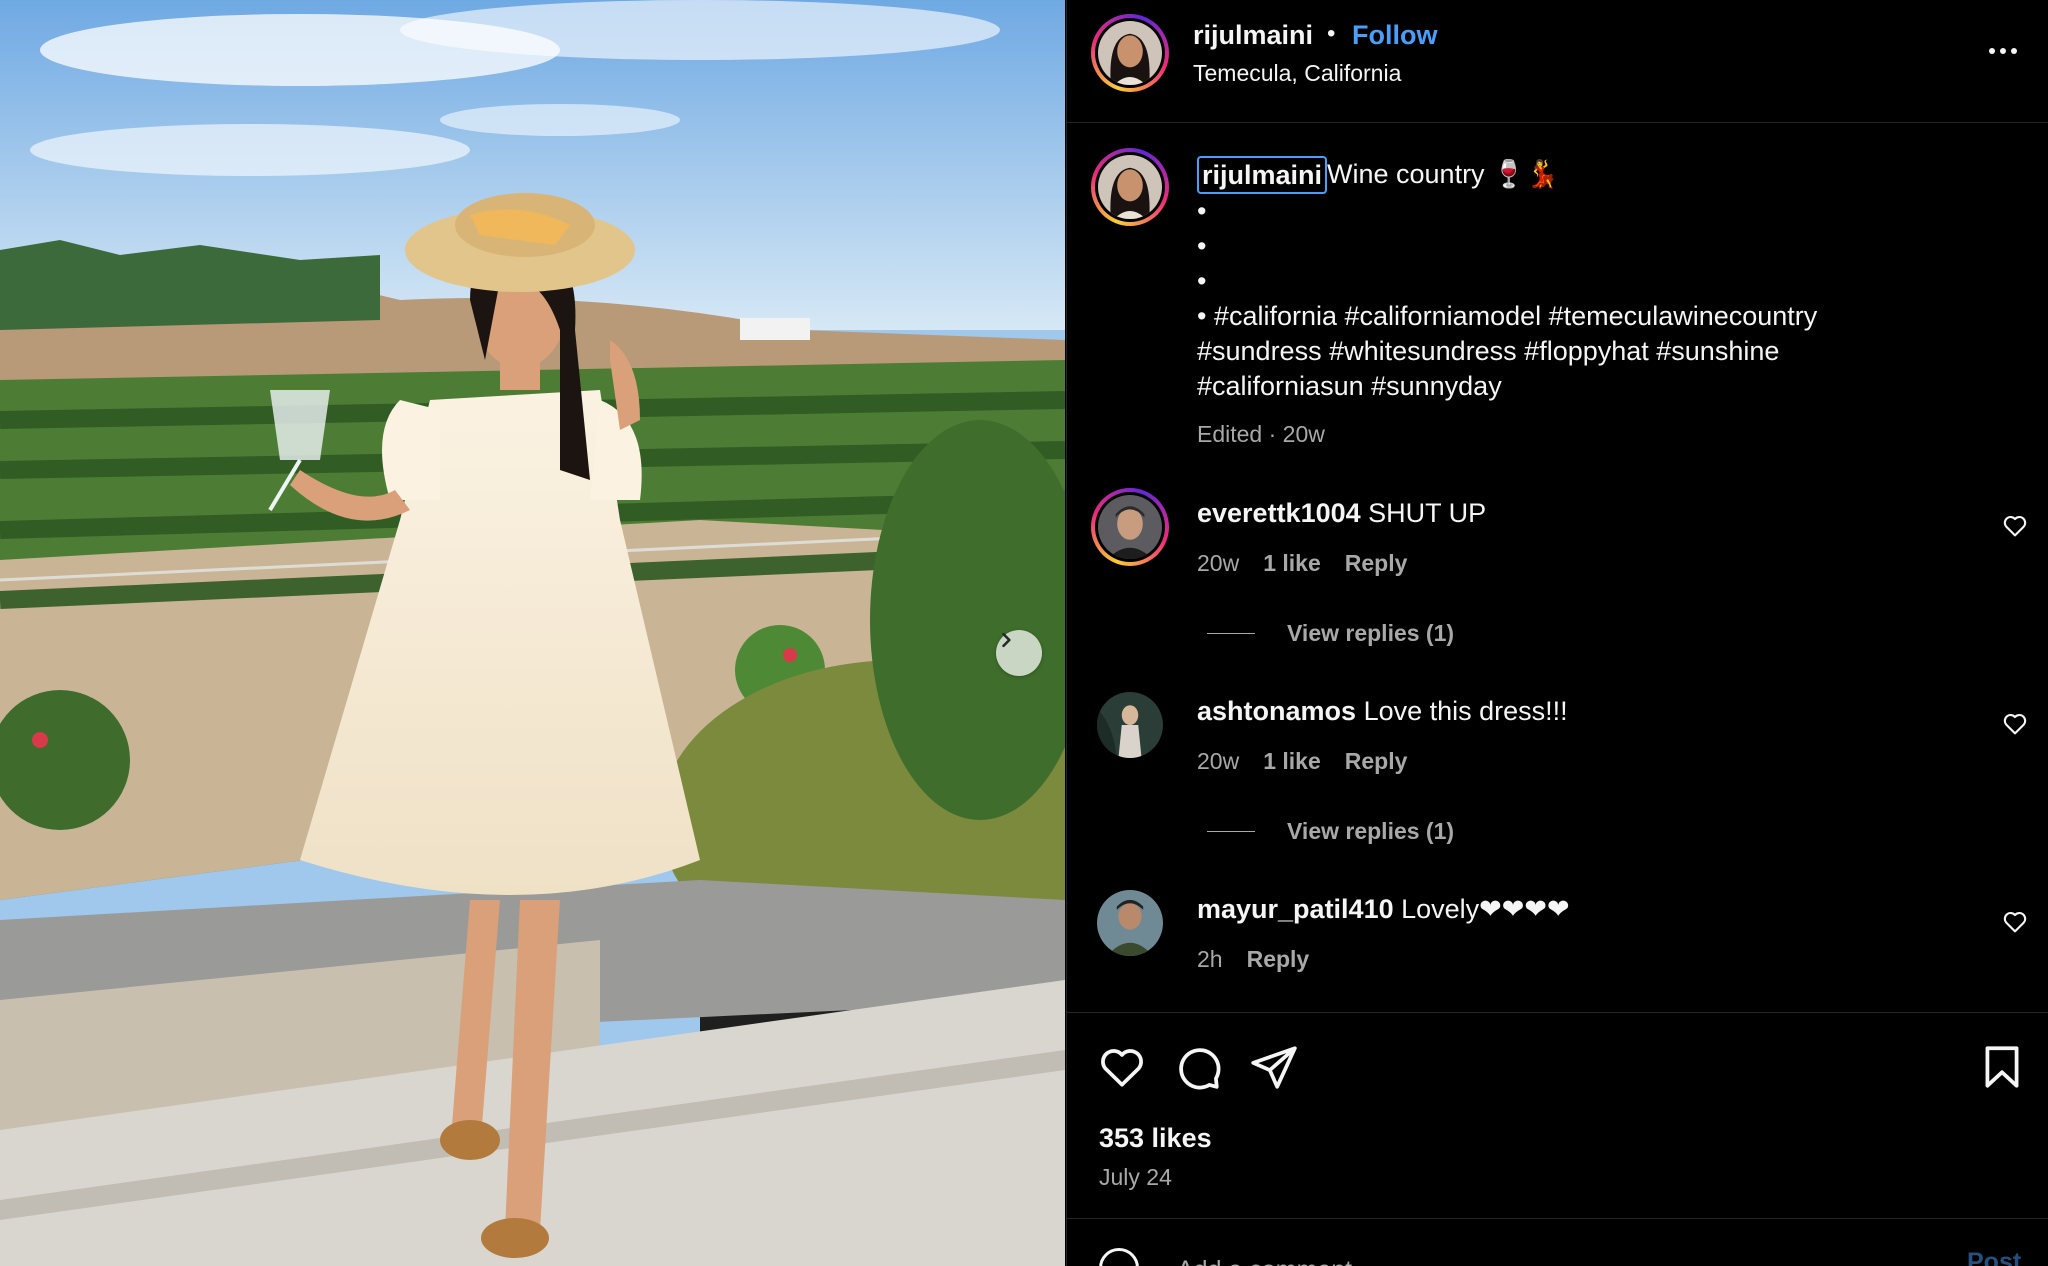  I want to click on actions-divider, so click(1557, 1012).